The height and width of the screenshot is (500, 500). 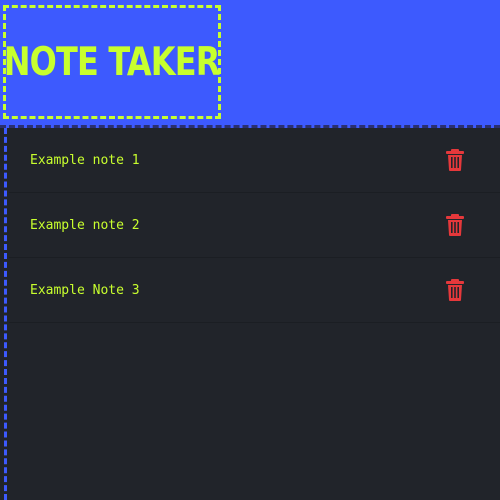 I want to click on app-title: Note Taker, so click(x=112, y=62).